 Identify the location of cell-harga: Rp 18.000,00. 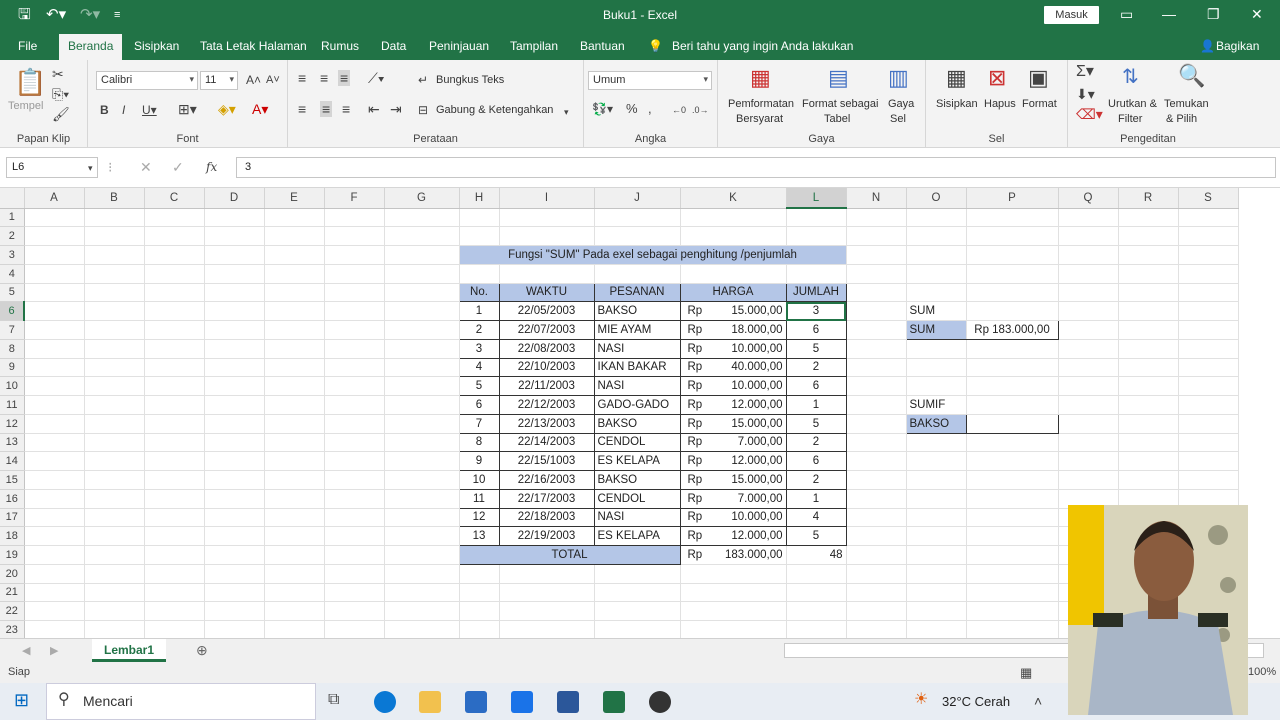
(733, 330).